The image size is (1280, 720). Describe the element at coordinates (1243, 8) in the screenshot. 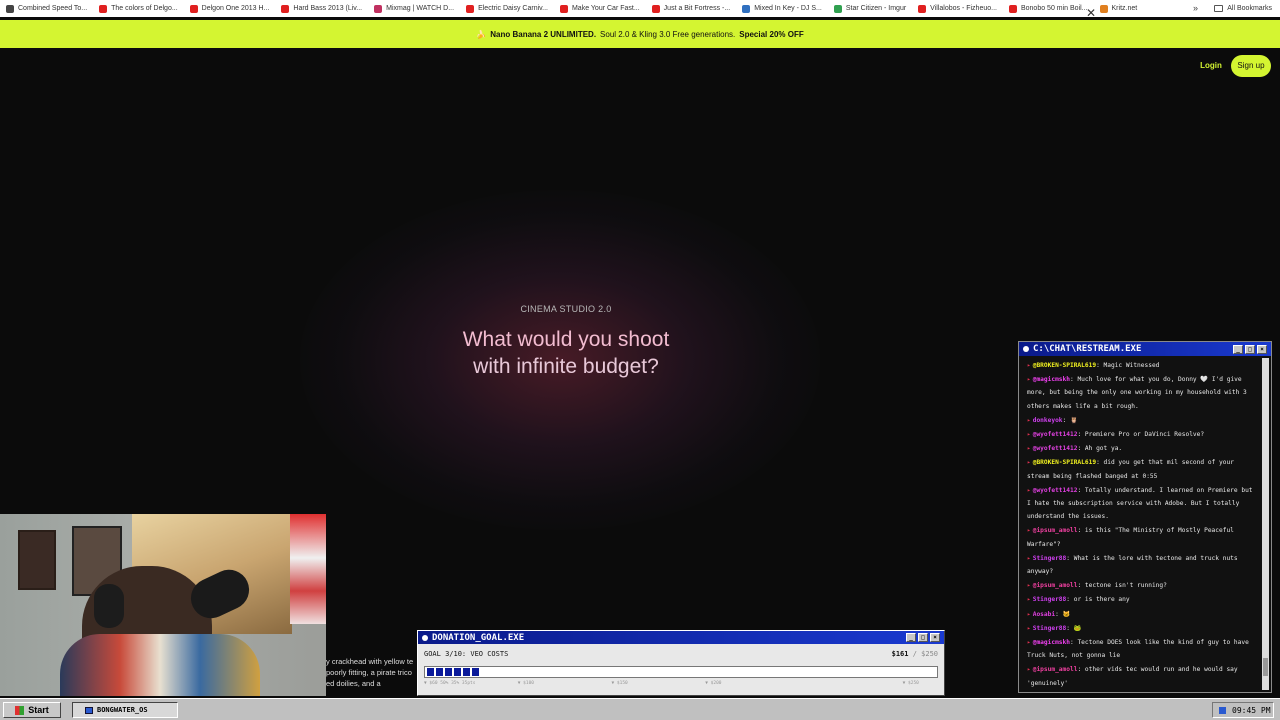

I see `all-bookmarks-button: All Bookmarks` at that location.